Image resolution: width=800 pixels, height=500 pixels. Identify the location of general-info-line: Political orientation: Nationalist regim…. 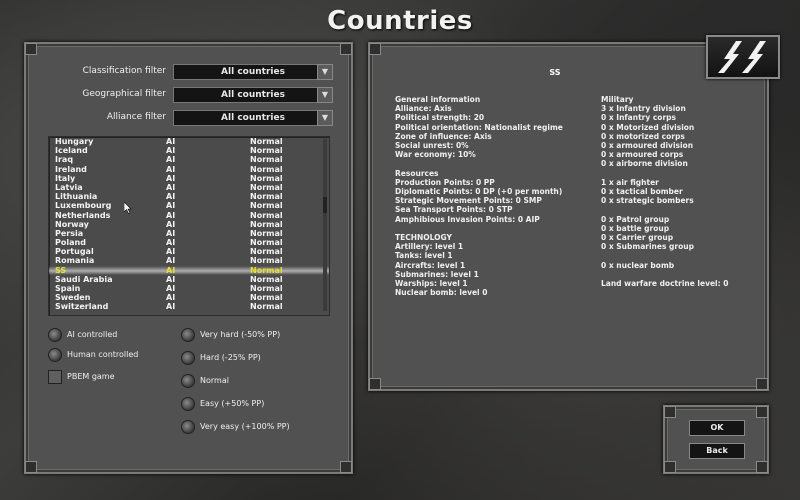
(479, 127).